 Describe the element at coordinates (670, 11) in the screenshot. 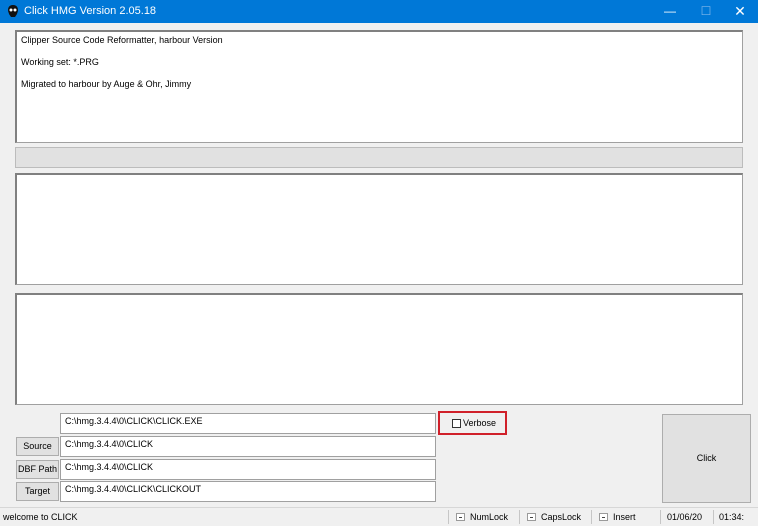

I see `minimize-icon: —` at that location.